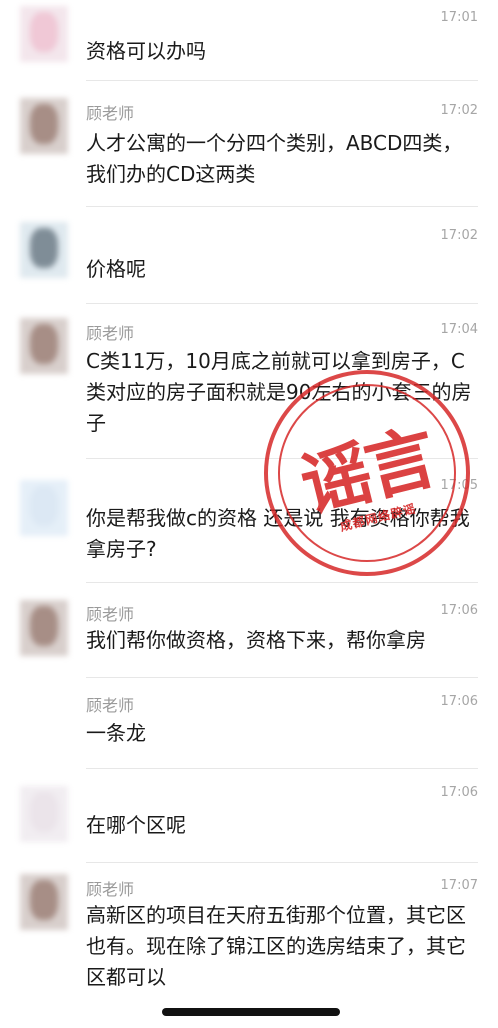 The width and height of the screenshot is (498, 1028). What do you see at coordinates (116, 269) in the screenshot?
I see `message-text: 价格呢` at bounding box center [116, 269].